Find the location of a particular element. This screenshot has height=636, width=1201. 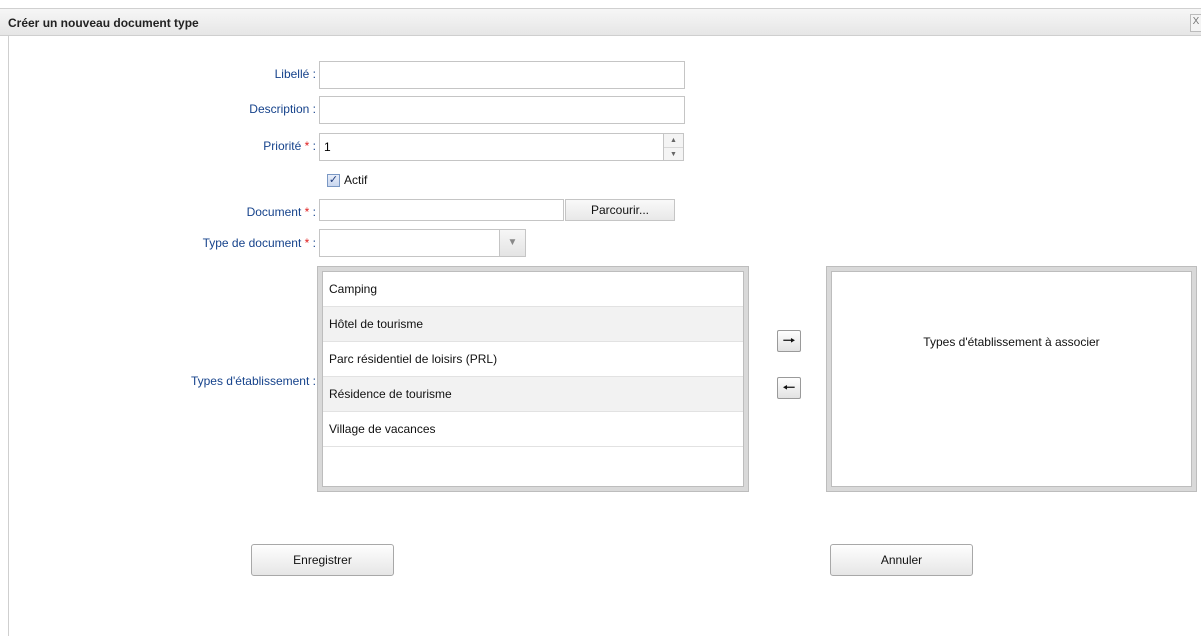

libelle-label: Libellé : is located at coordinates (295, 74).